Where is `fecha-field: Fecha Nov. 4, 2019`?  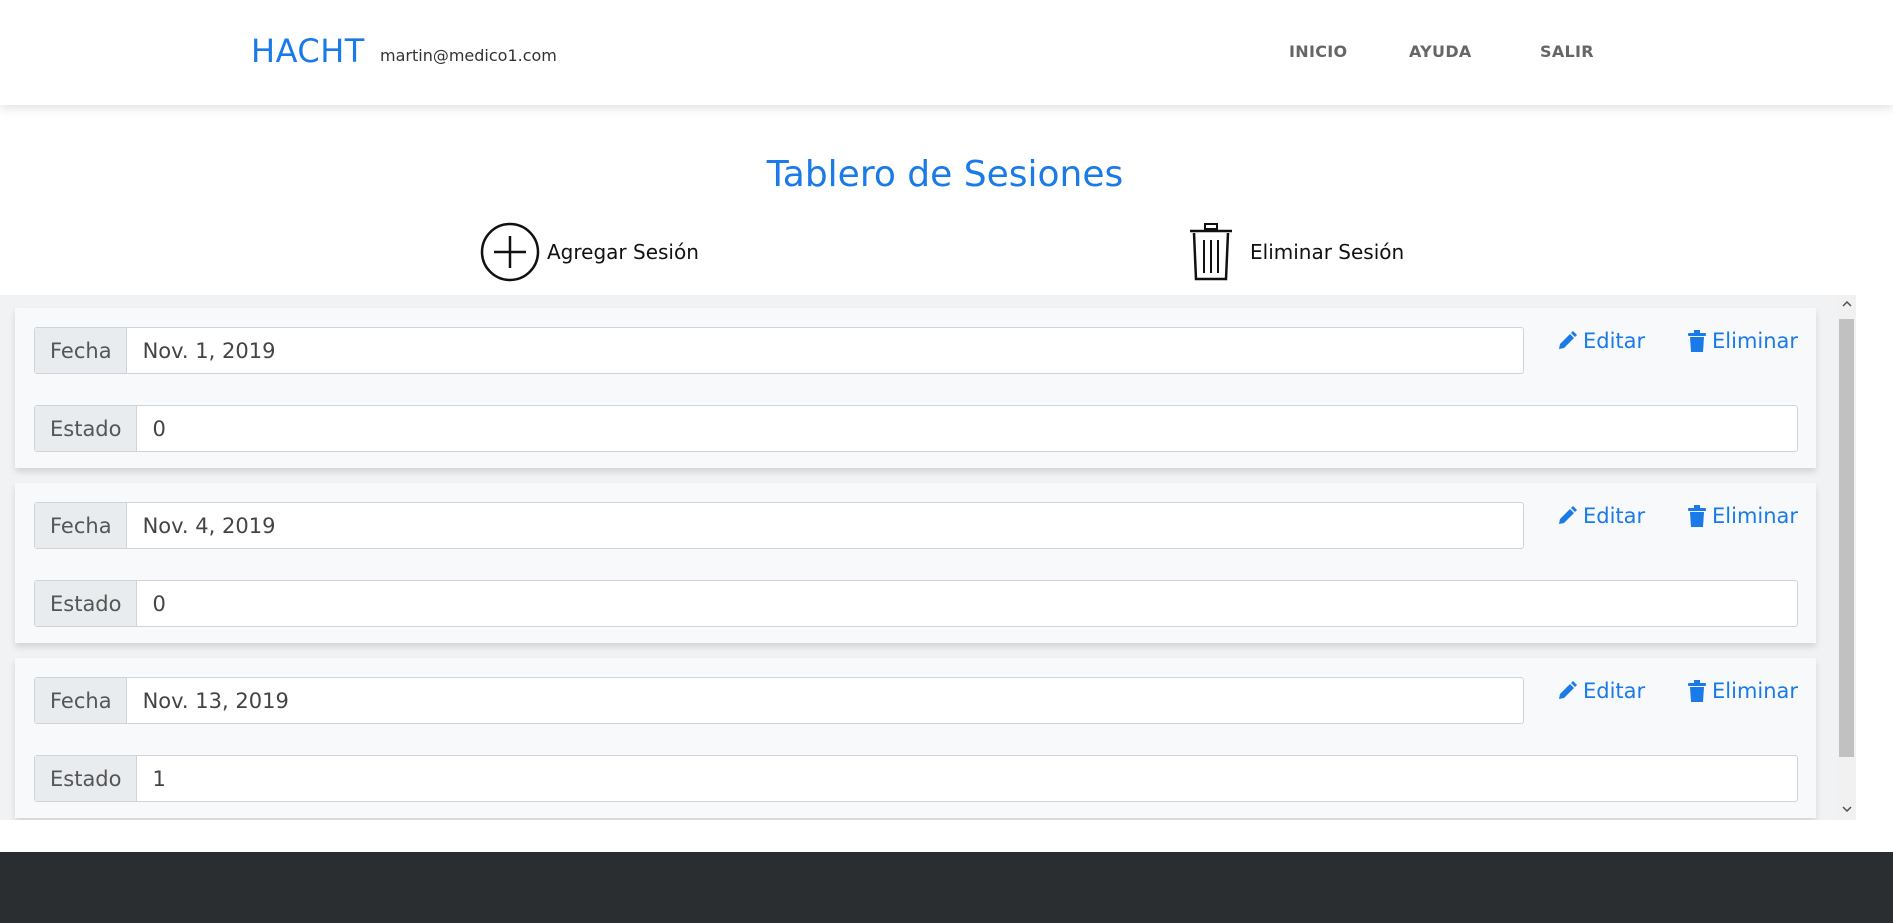
fecha-field: Fecha Nov. 4, 2019 is located at coordinates (779, 525).